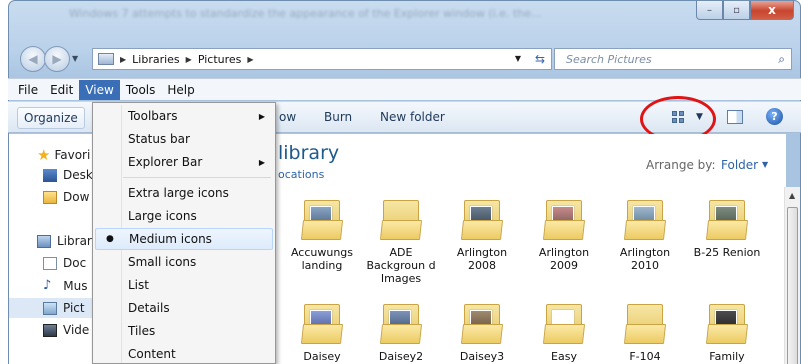  What do you see at coordinates (645, 333) in the screenshot?
I see `folder-item: F-104` at bounding box center [645, 333].